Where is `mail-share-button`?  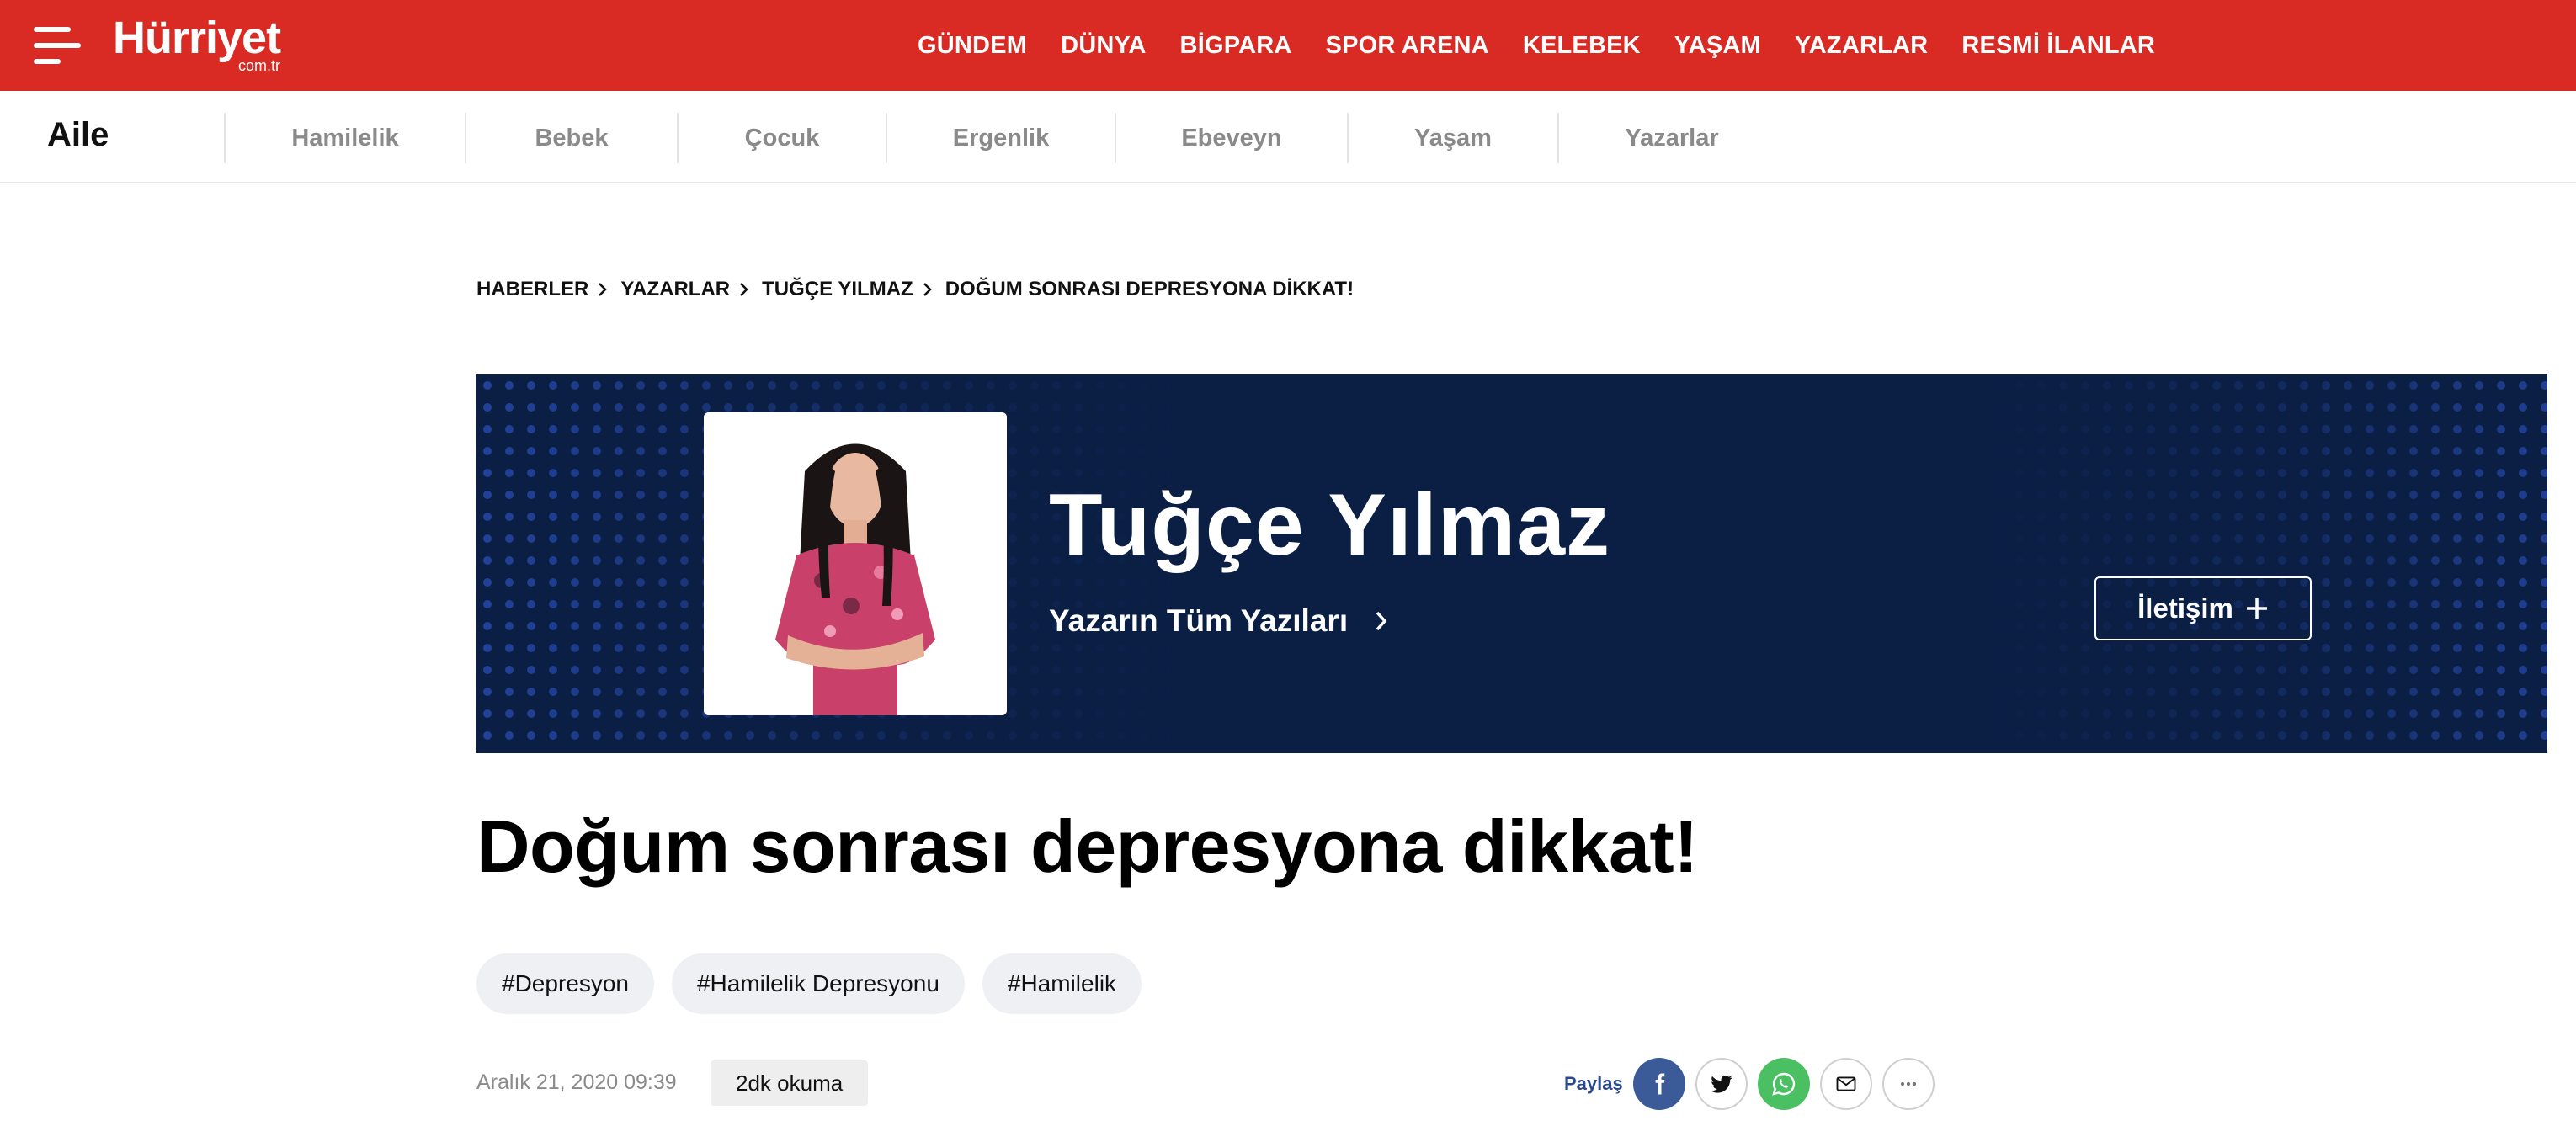
mail-share-button is located at coordinates (1846, 1084).